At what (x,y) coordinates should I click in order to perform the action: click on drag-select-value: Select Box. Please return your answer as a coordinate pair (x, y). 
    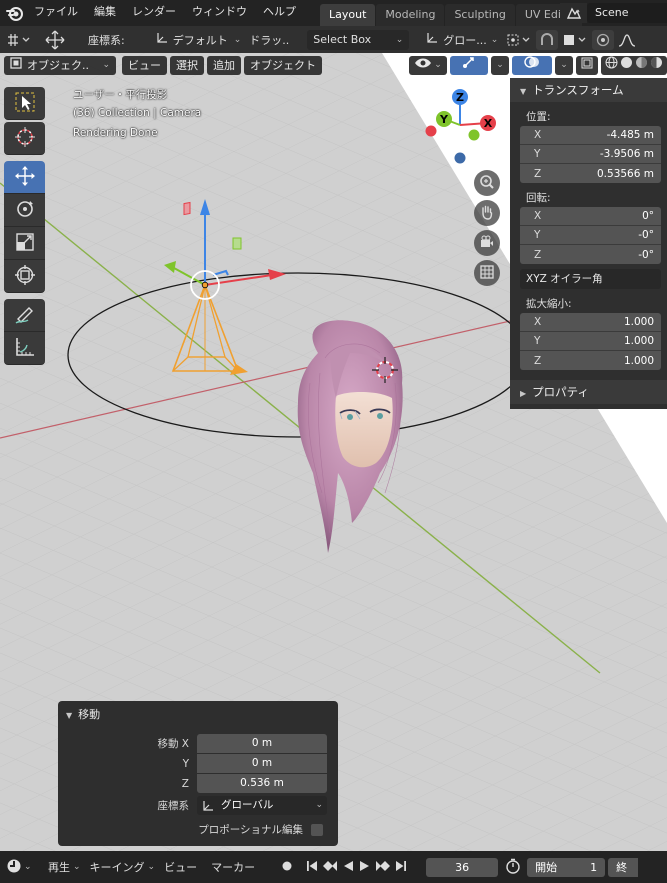
    Looking at the image, I should click on (342, 39).